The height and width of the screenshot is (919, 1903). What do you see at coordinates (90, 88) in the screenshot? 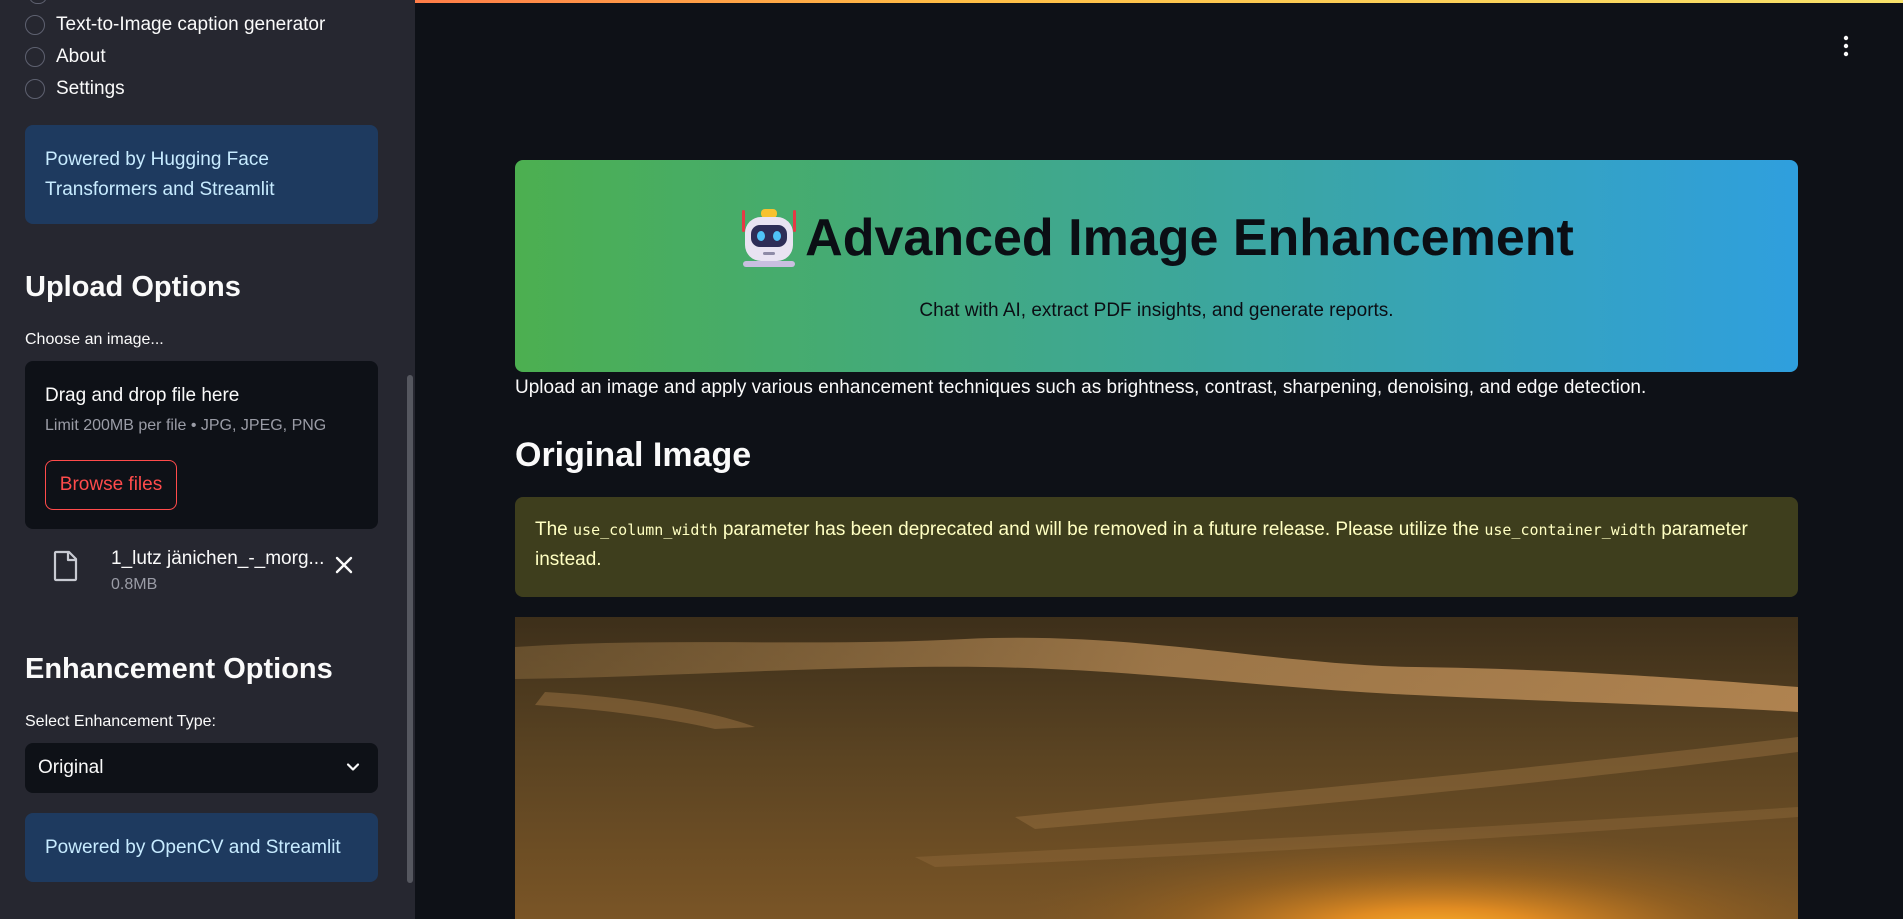
I see `radio-label: Settings` at bounding box center [90, 88].